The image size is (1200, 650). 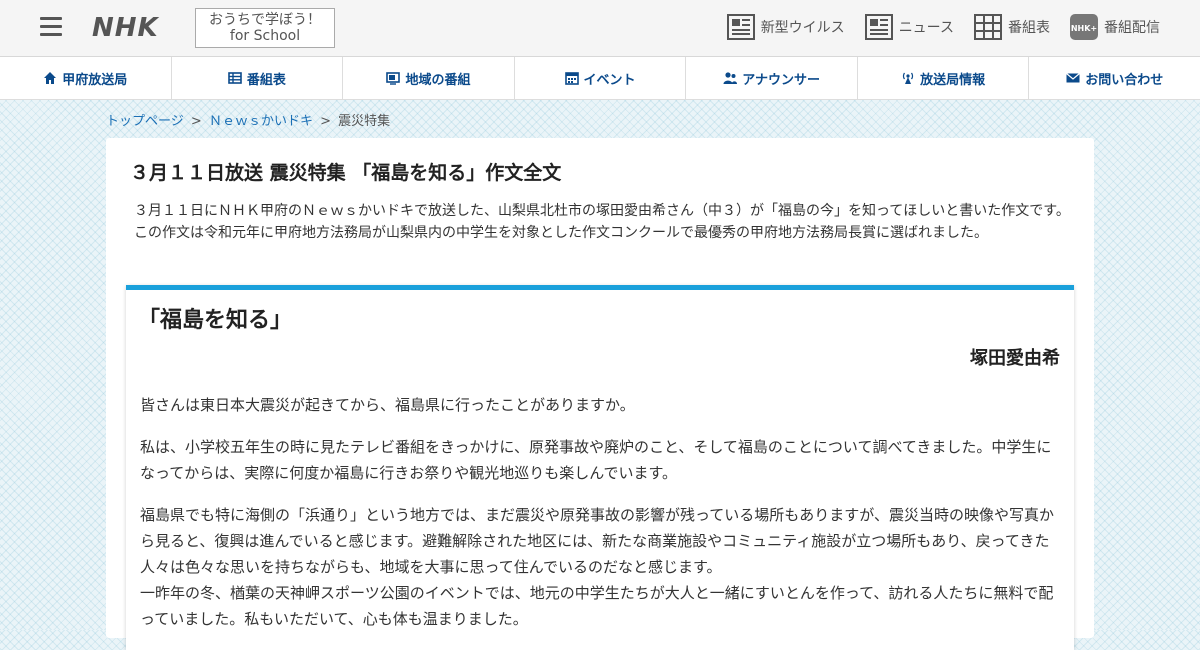 I want to click on nav-label: 地域の番組, so click(x=438, y=80).